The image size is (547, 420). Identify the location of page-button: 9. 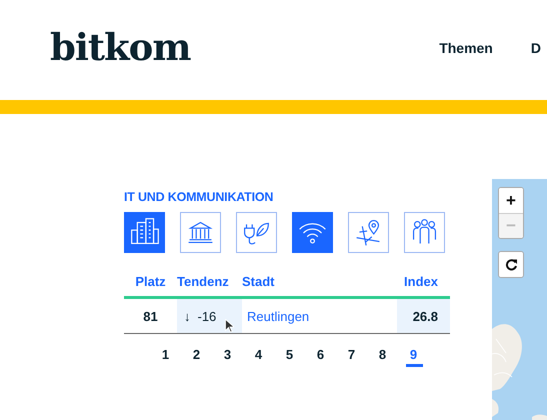
(413, 356).